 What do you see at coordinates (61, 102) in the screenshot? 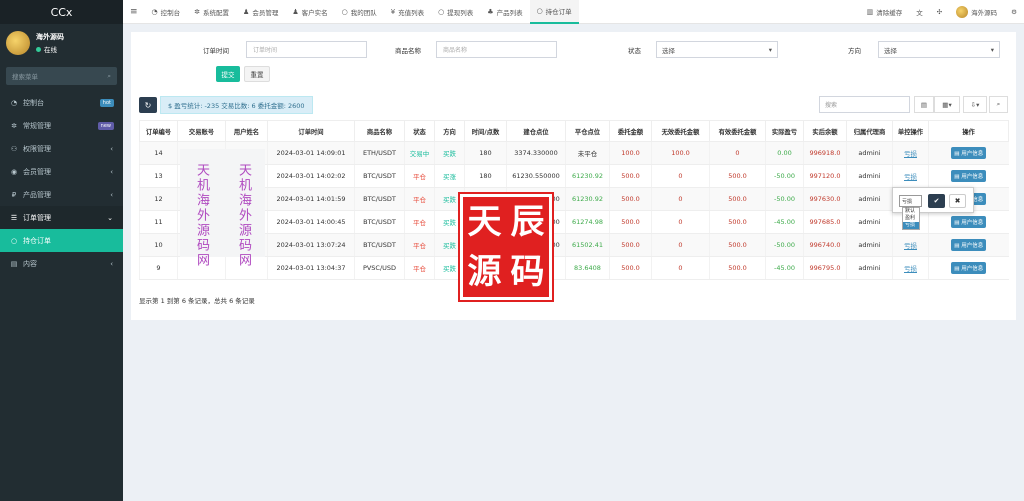
I see `sidebar-item-dashboard: ◔ 控制台 hot` at bounding box center [61, 102].